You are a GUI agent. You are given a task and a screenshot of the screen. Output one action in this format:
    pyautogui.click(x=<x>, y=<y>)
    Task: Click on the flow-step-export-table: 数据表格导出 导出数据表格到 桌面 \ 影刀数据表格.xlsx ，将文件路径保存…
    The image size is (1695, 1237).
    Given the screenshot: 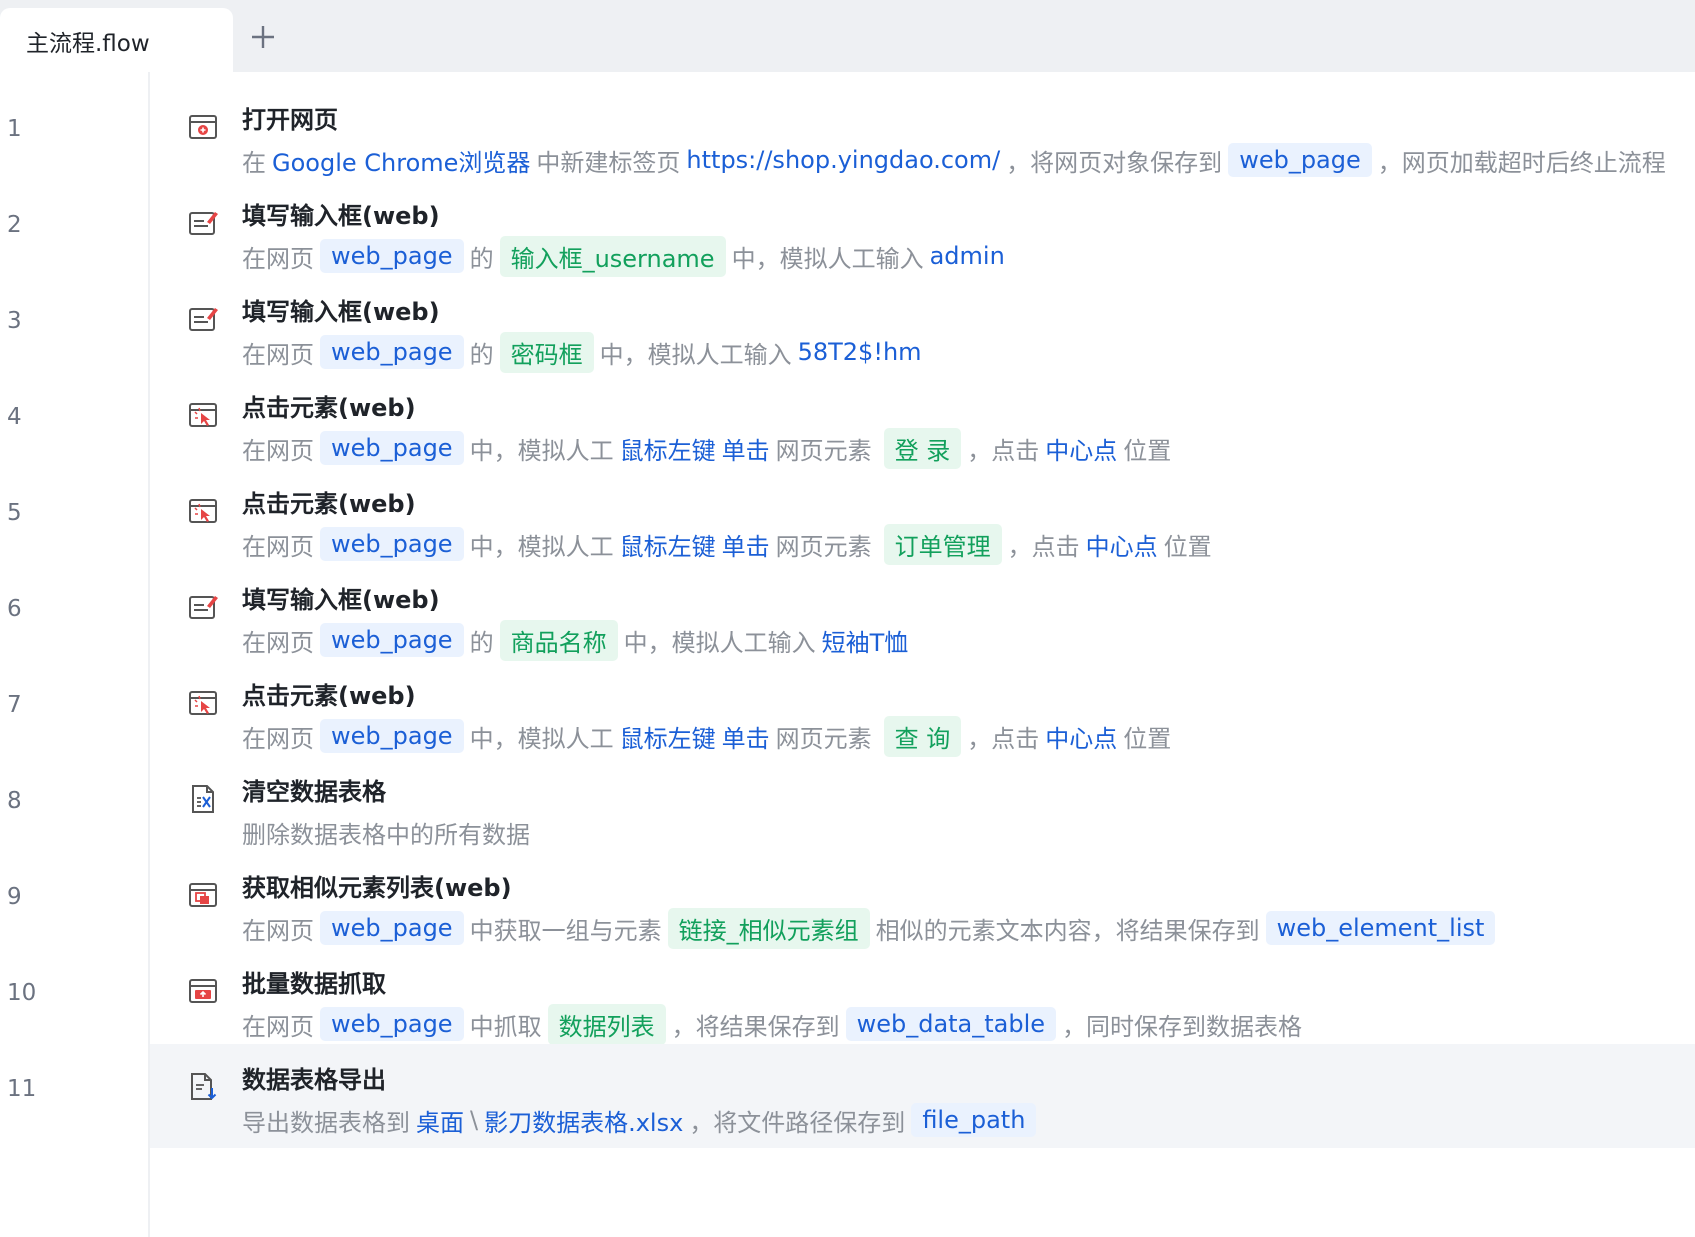 What is the action you would take?
    pyautogui.click(x=922, y=1096)
    